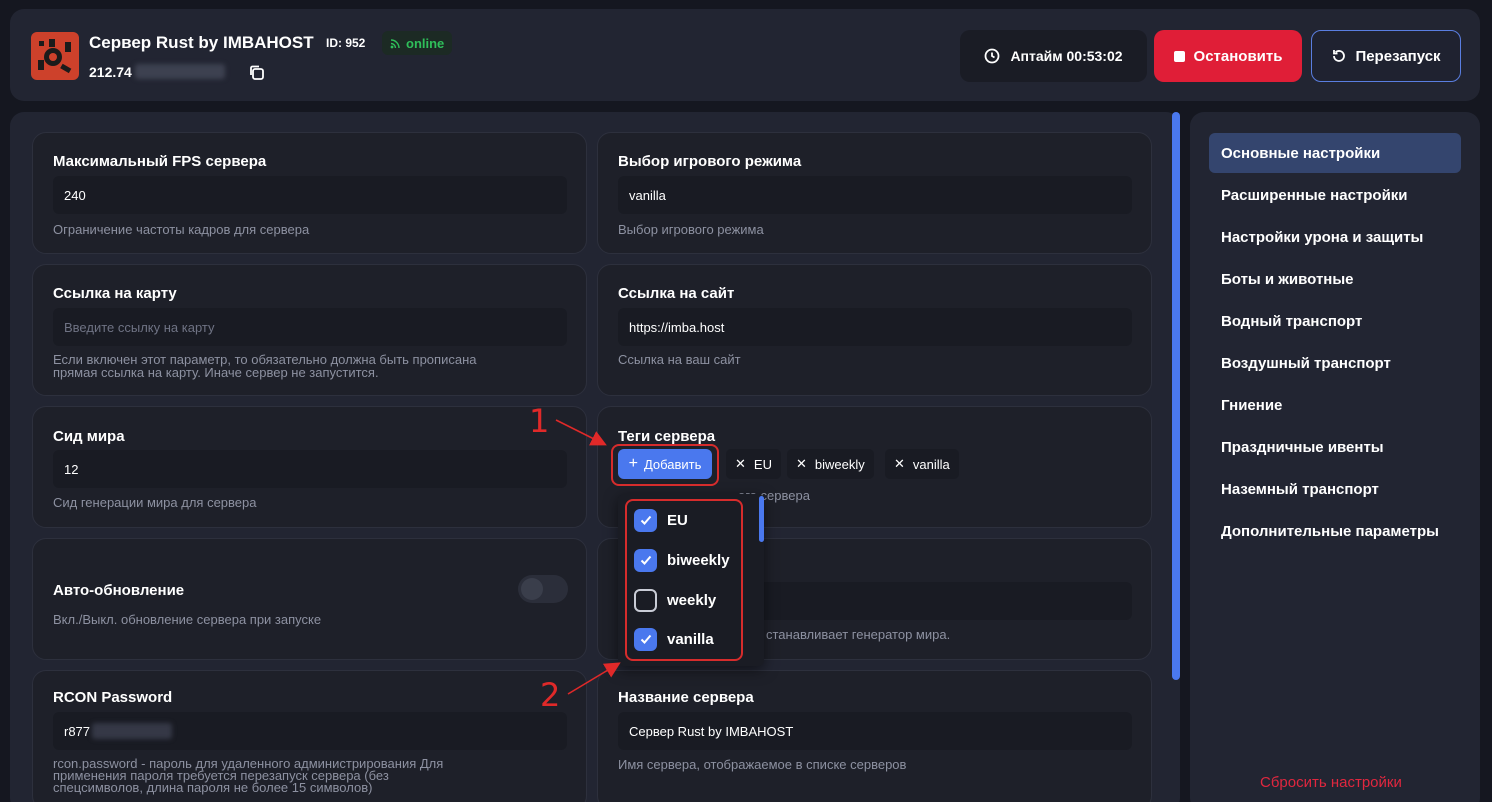  What do you see at coordinates (119, 590) in the screenshot?
I see `auto-update-title: Авто-обновление` at bounding box center [119, 590].